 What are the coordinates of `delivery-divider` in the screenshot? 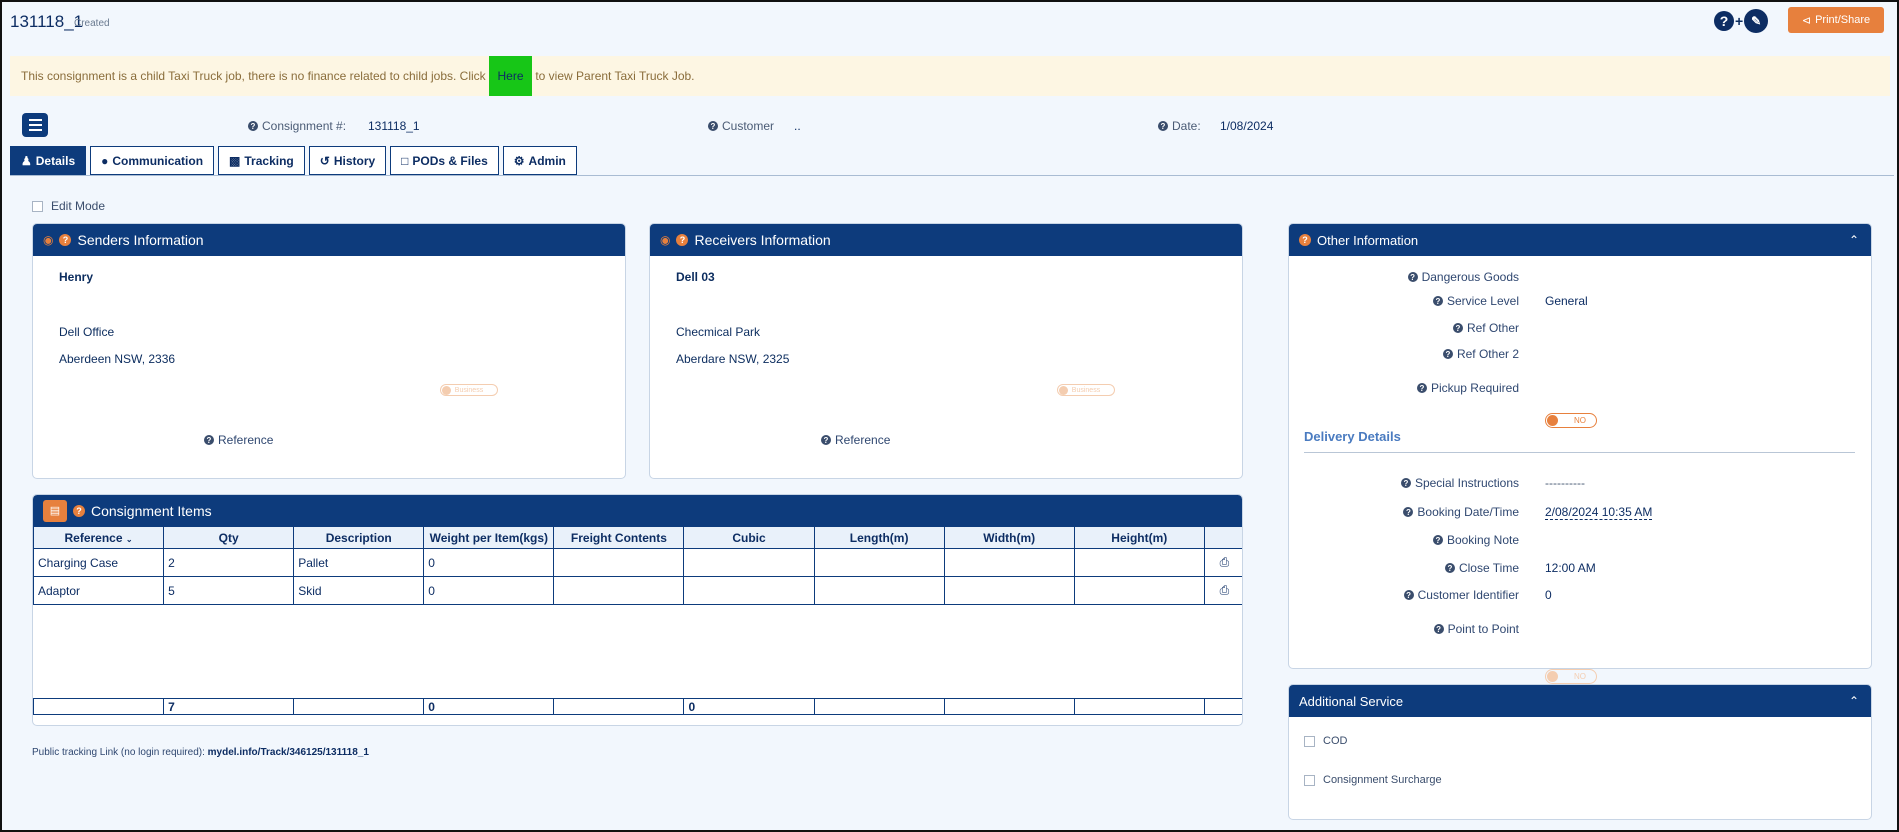 It's located at (1579, 452).